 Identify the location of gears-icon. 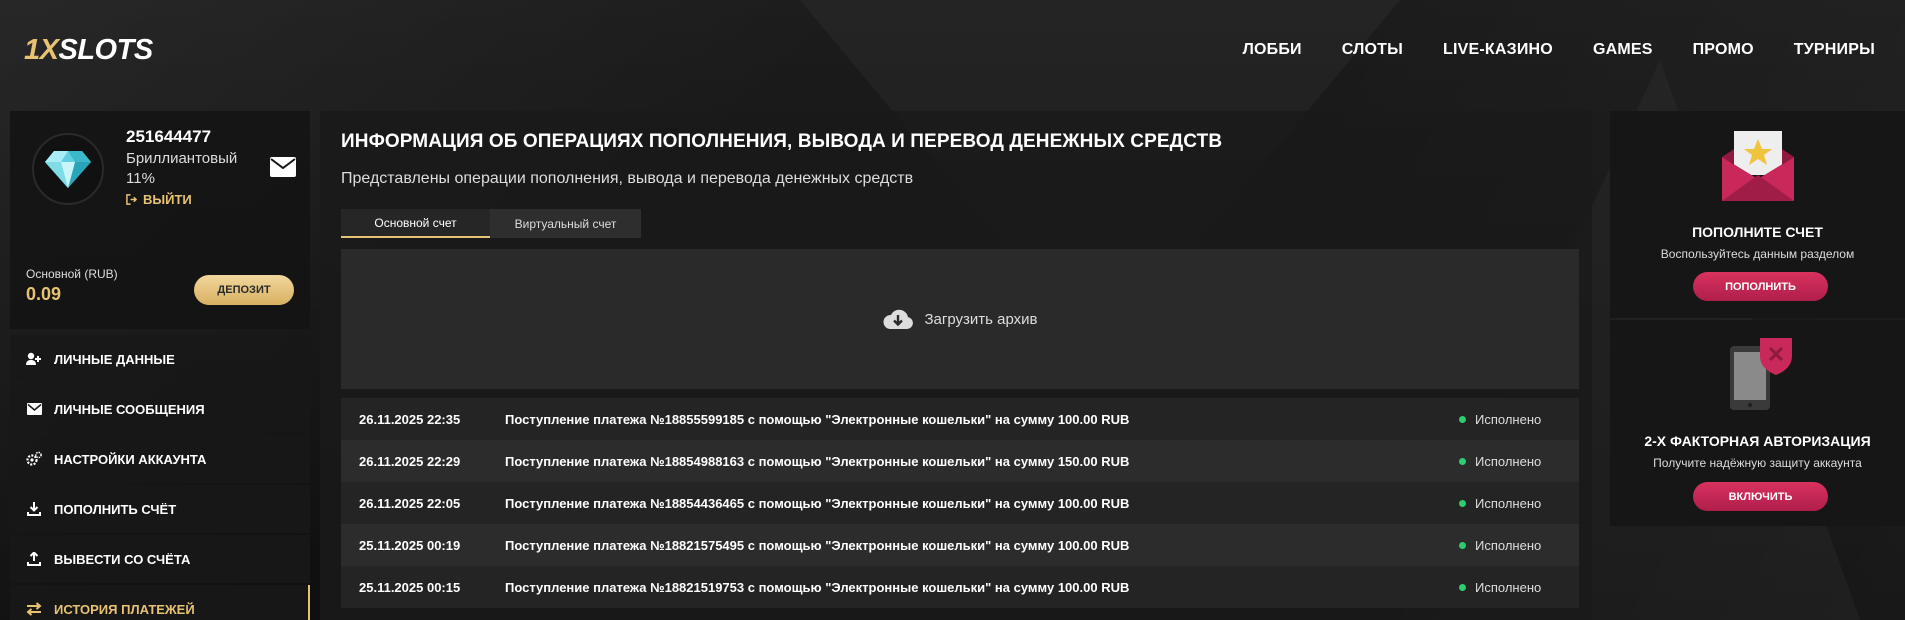
(34, 459).